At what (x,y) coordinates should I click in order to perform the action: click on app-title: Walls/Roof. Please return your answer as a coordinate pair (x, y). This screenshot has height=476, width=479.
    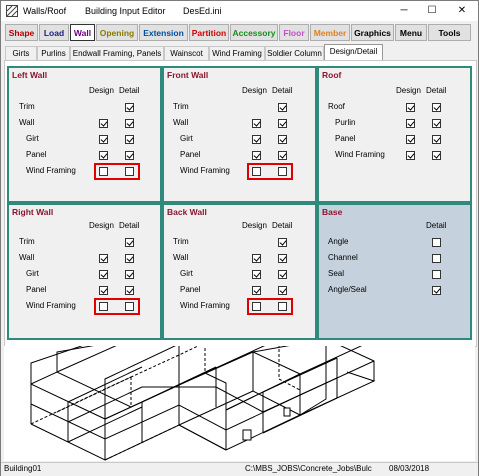
    Looking at the image, I should click on (45, 11).